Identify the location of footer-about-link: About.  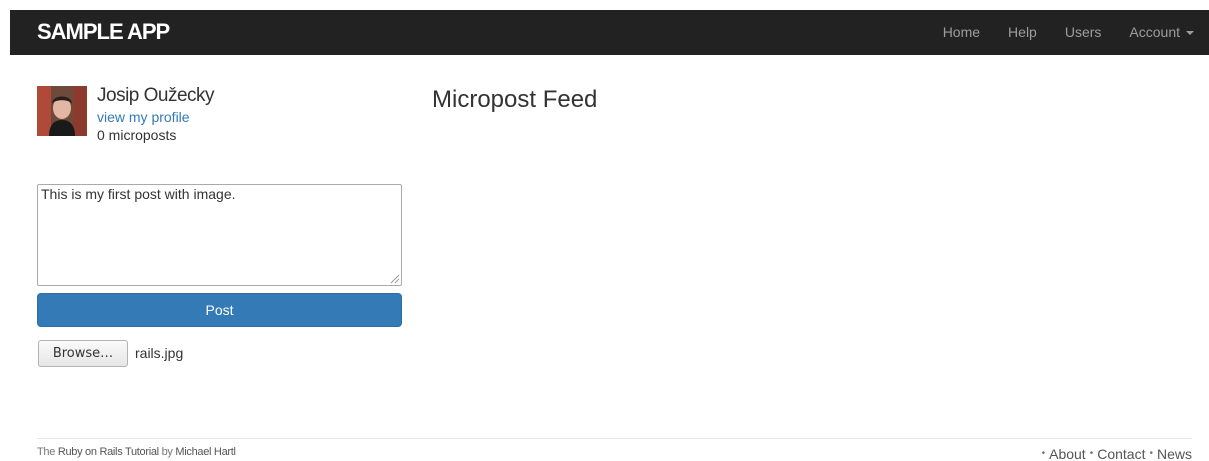
(1067, 453).